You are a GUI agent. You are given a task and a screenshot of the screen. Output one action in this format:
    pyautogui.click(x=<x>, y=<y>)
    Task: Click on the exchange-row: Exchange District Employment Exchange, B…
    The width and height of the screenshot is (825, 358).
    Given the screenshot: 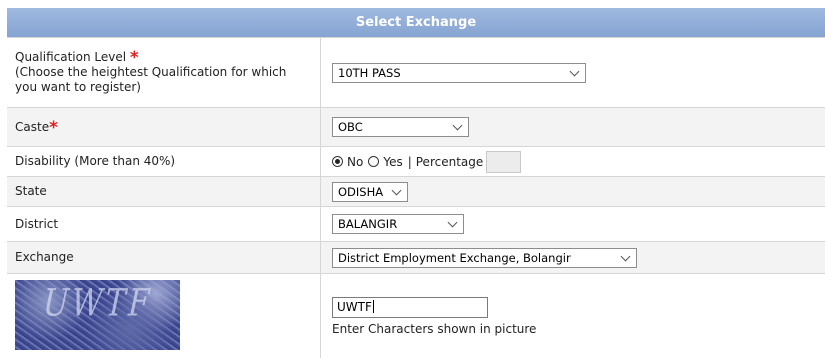 What is the action you would take?
    pyautogui.click(x=416, y=257)
    